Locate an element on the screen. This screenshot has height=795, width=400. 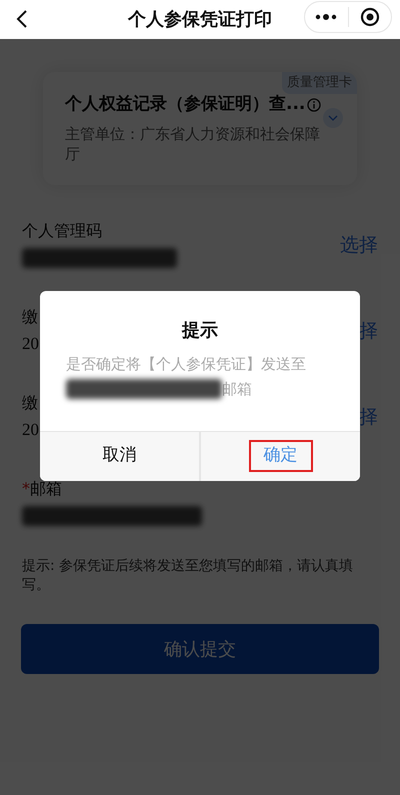
dialog-button: 取消 is located at coordinates (119, 456).